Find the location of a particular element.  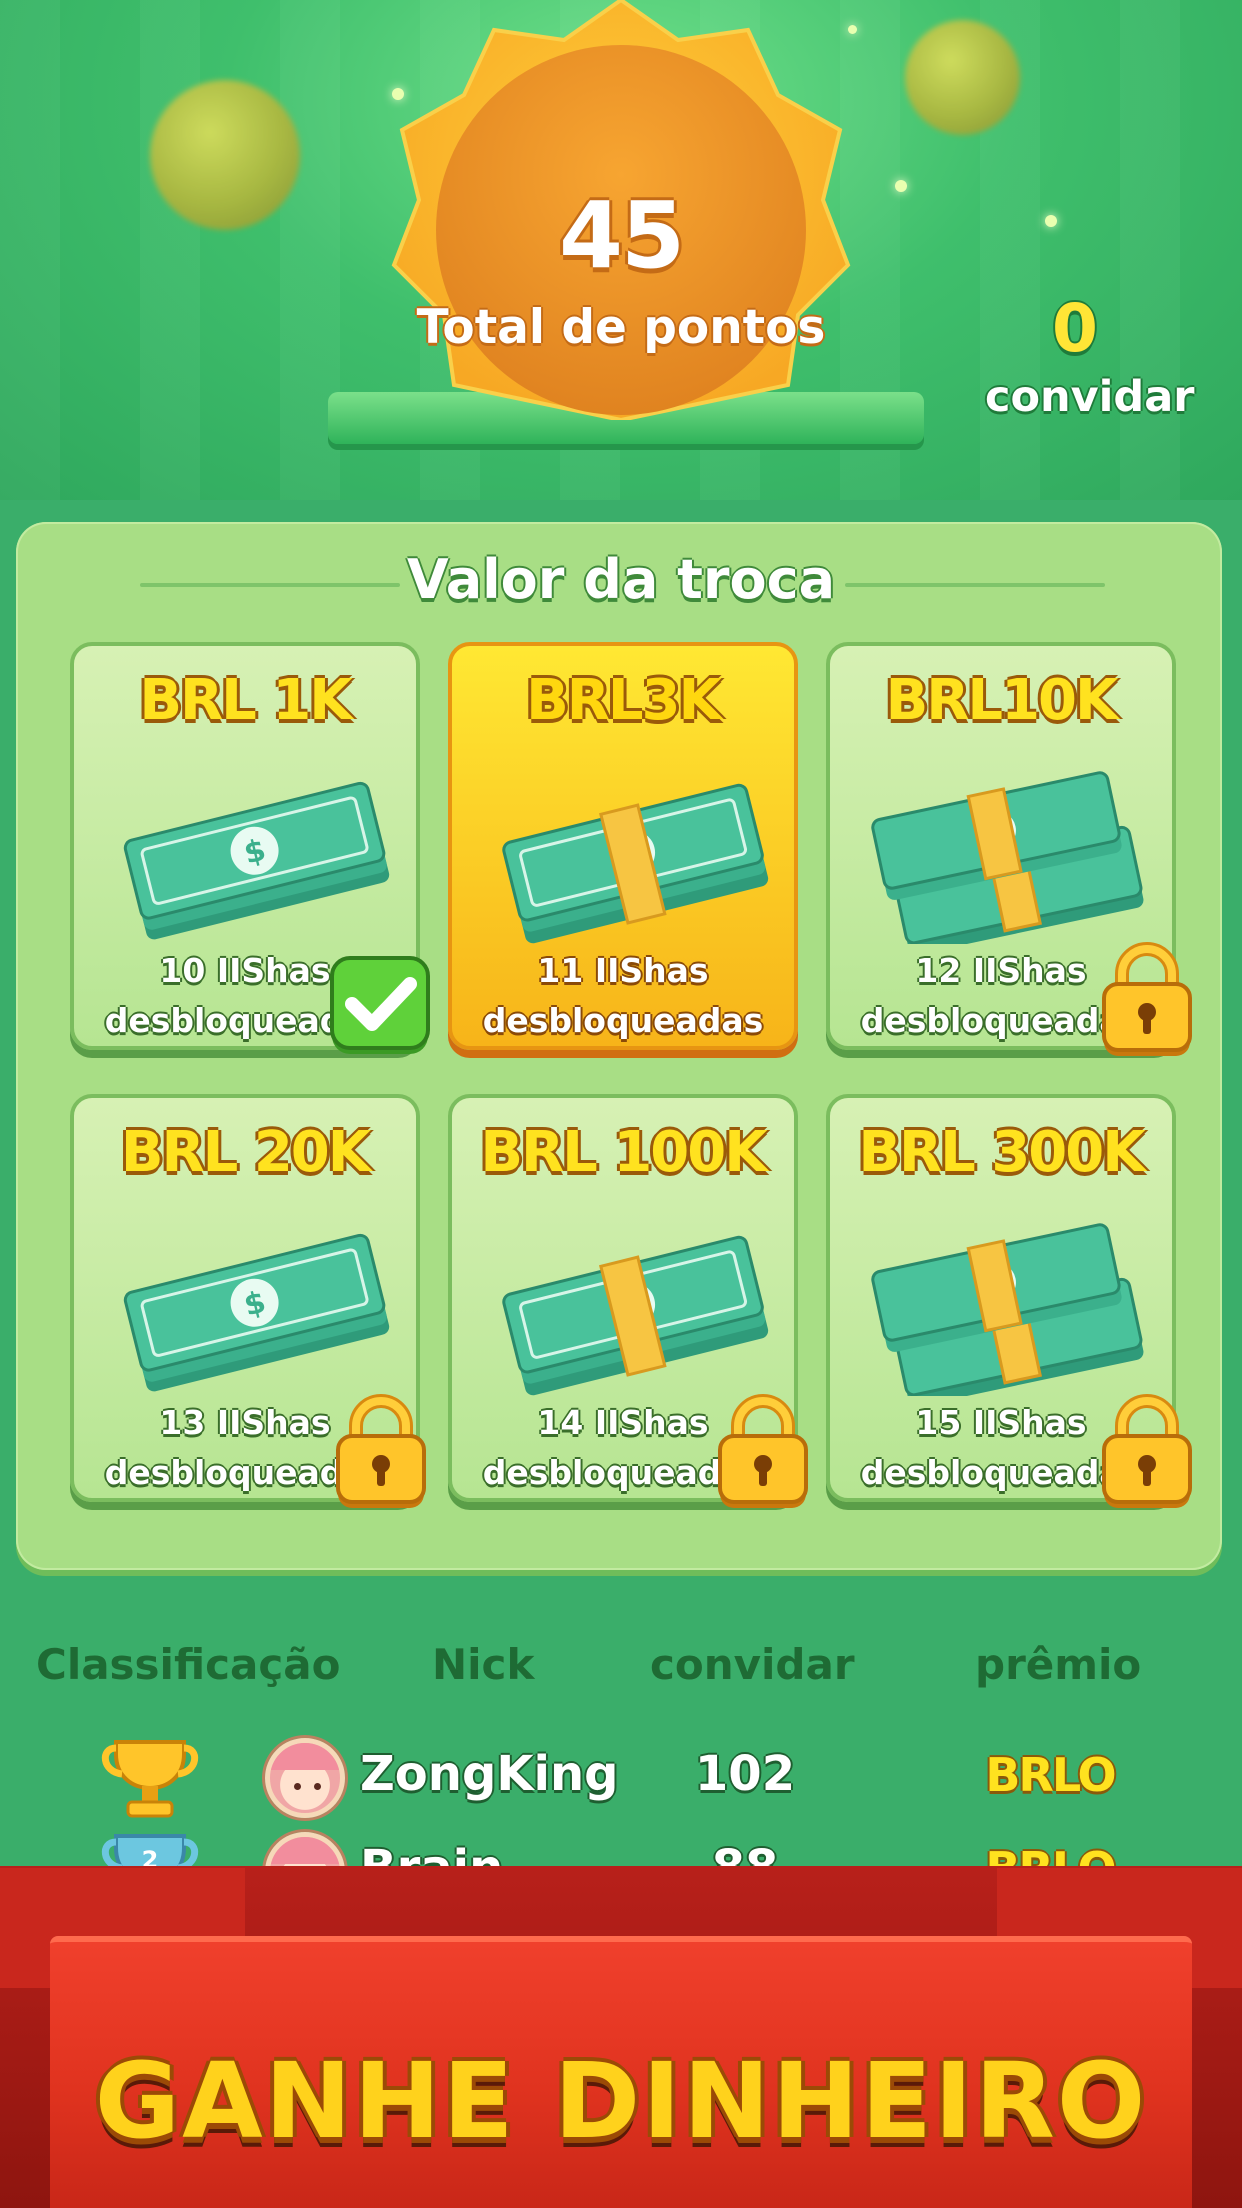

banner-title: GANHE DINHEIRO is located at coordinates (621, 2101).